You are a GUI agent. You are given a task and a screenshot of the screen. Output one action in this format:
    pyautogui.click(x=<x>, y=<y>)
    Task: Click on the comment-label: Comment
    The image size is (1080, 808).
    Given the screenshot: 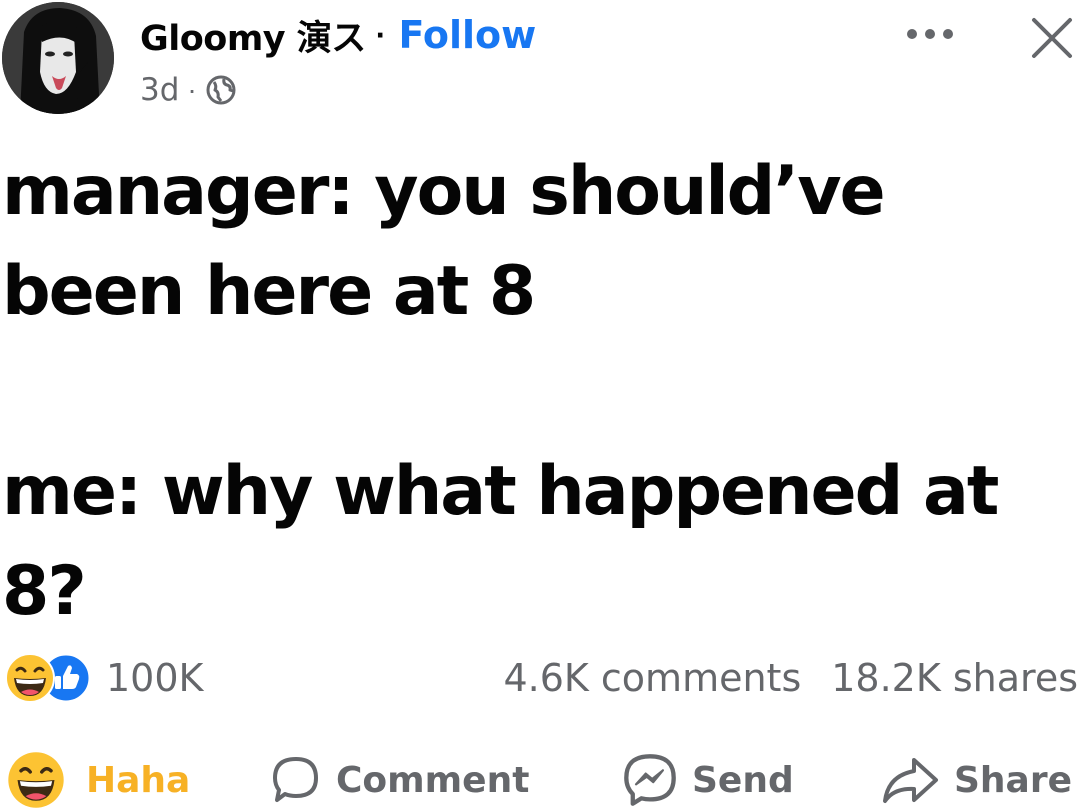 What is the action you would take?
    pyautogui.click(x=433, y=780)
    